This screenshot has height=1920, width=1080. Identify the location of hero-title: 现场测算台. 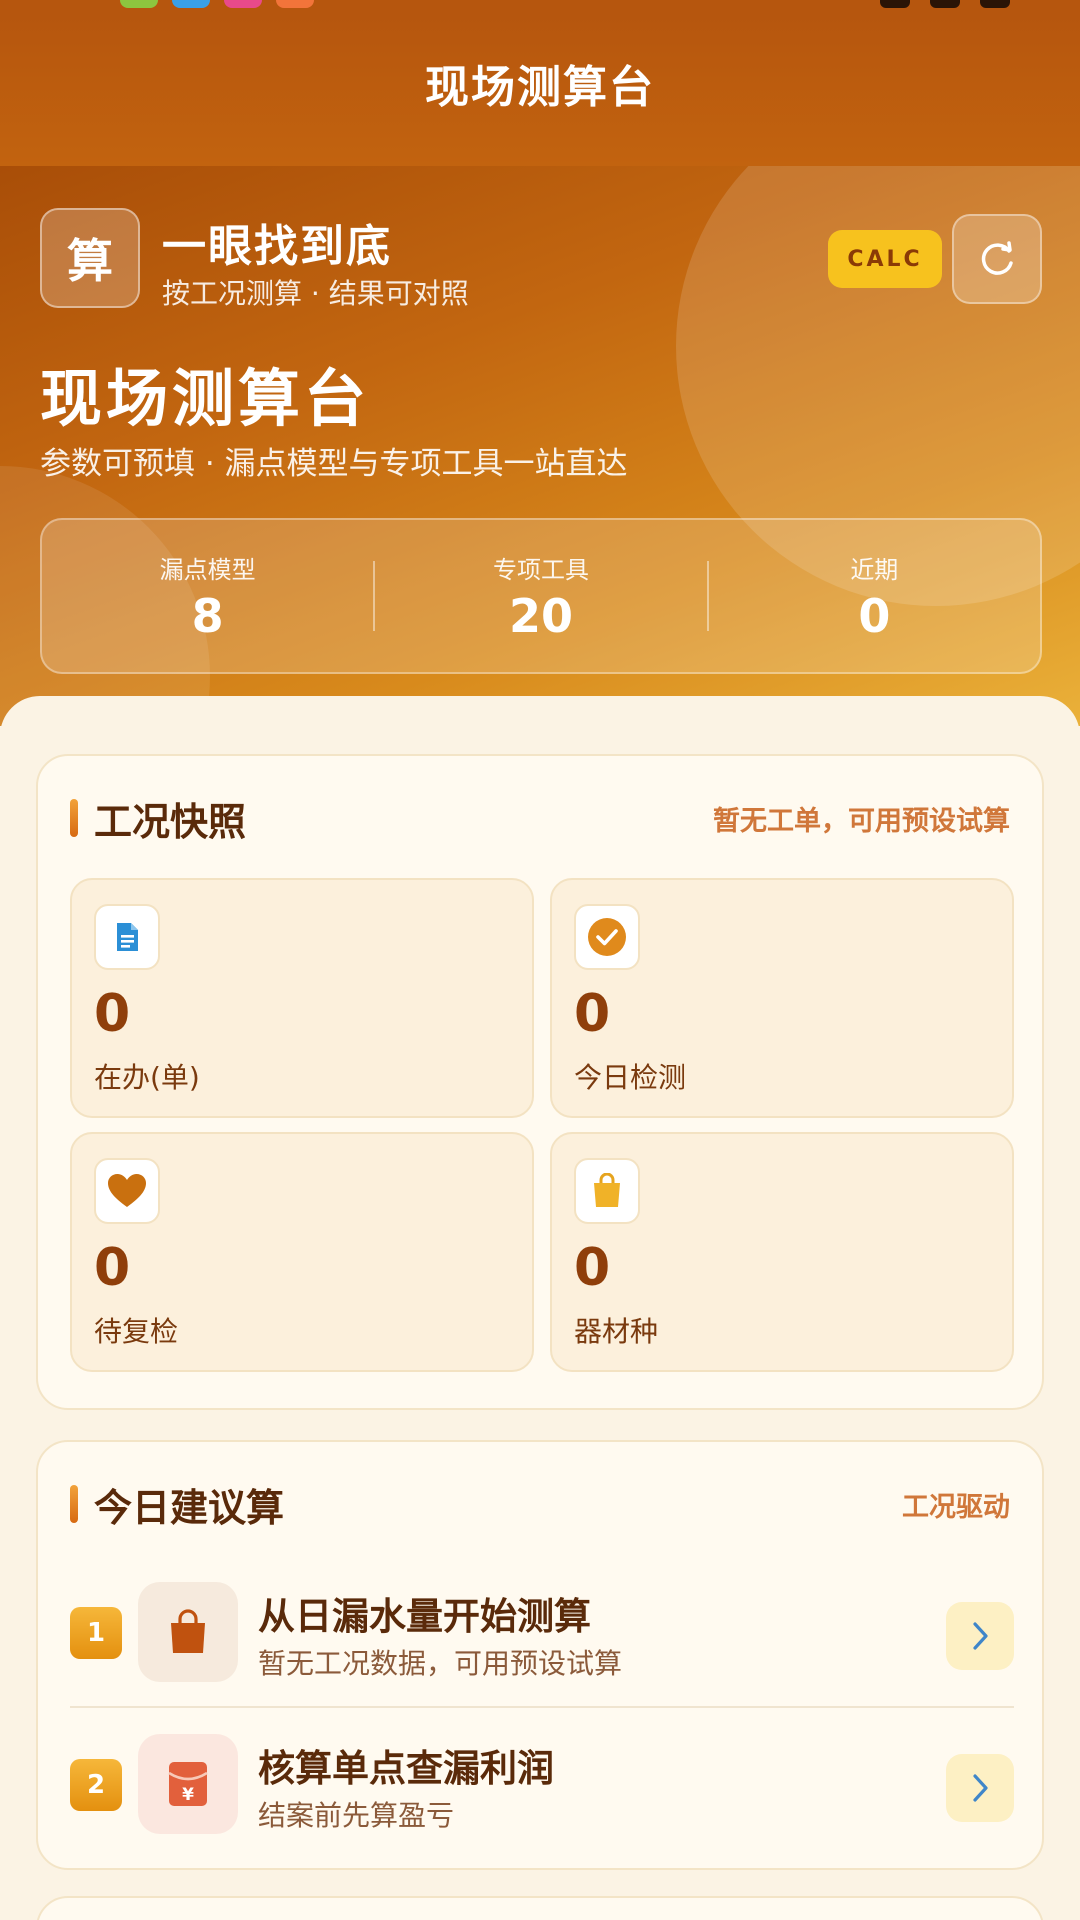
(205, 398).